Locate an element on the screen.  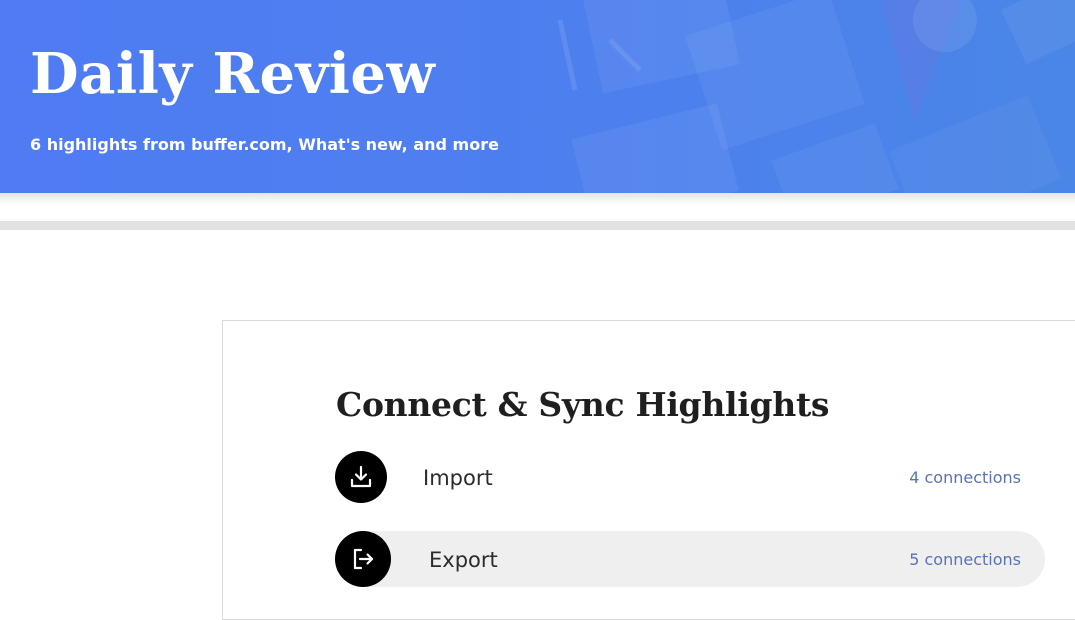
import-connections-link: 4 connections is located at coordinates (965, 478).